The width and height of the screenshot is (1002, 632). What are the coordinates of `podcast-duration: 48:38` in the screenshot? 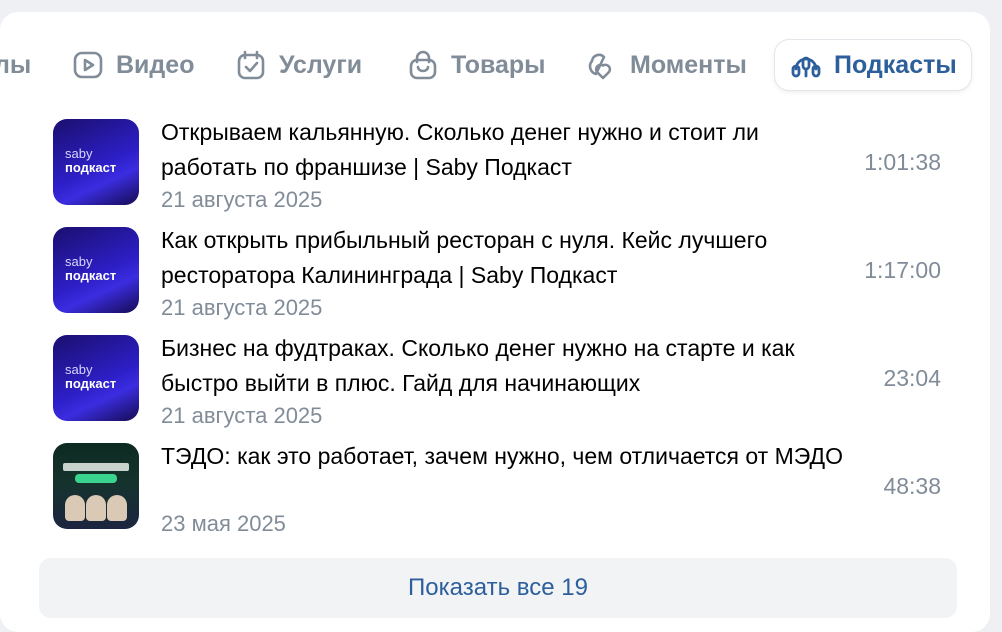 It's located at (912, 486).